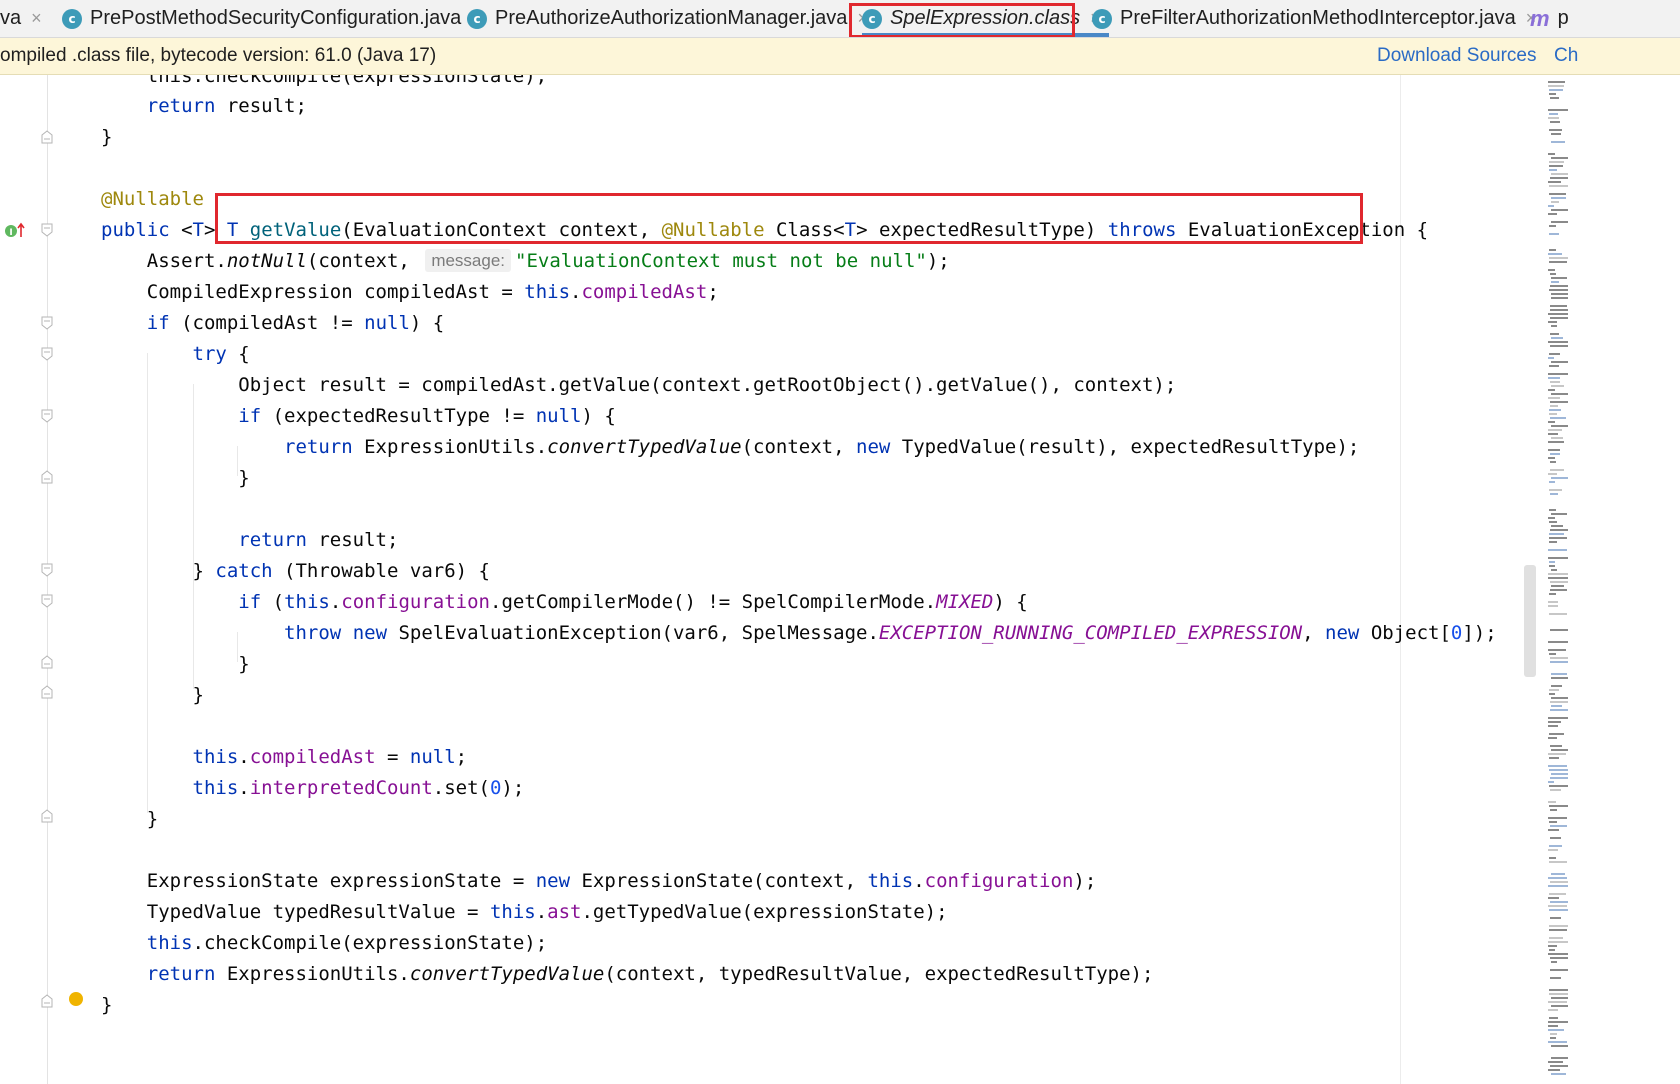 Image resolution: width=1680 pixels, height=1084 pixels. I want to click on keyword: try, so click(209, 354).